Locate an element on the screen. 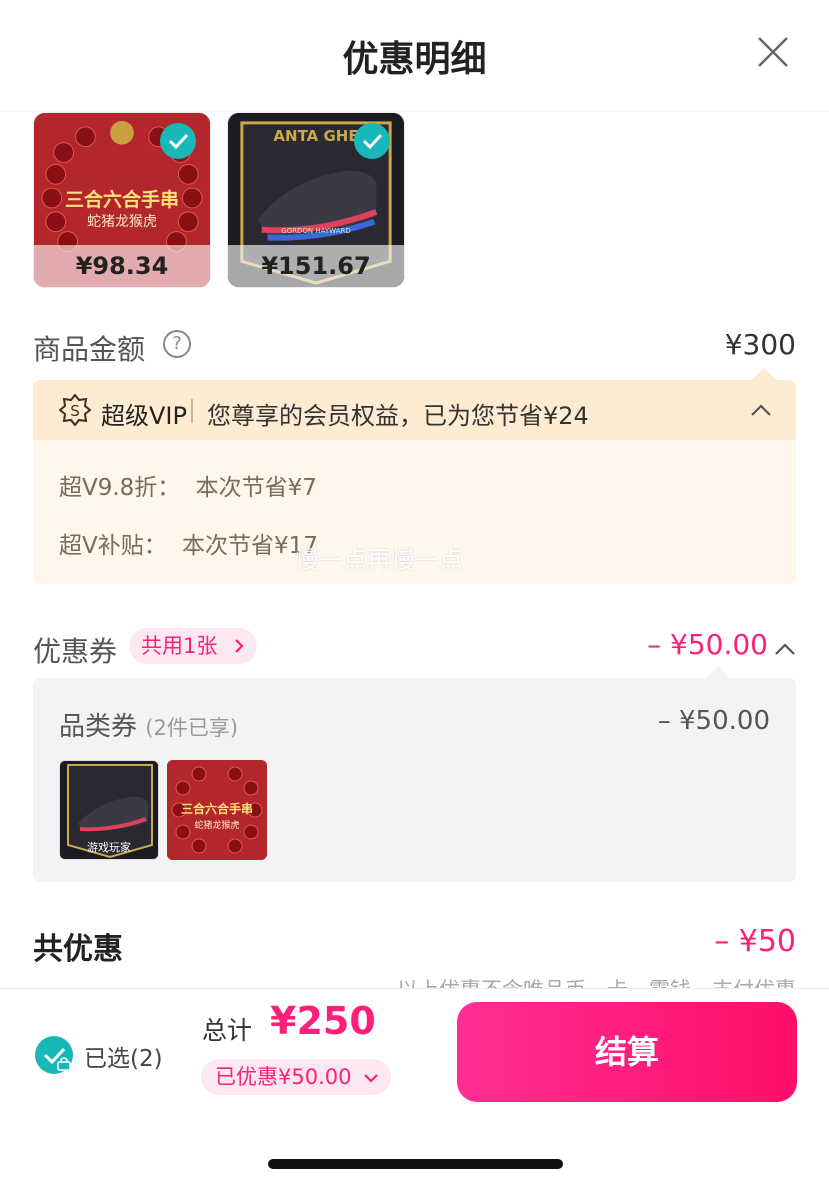 This screenshot has height=1187, width=829. saved-amount-pill: 已优惠¥50.00 is located at coordinates (296, 1077).